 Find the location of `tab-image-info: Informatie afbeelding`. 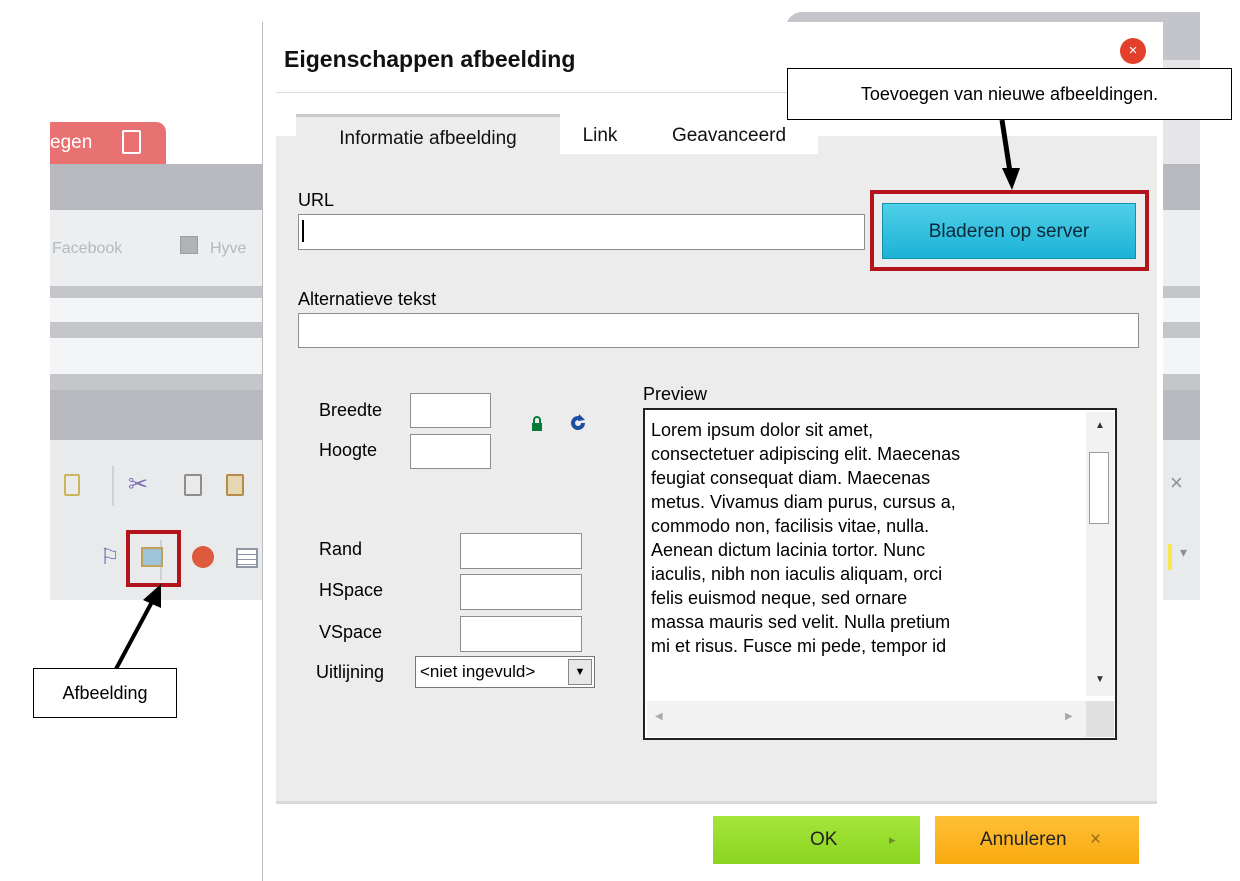

tab-image-info: Informatie afbeelding is located at coordinates (428, 135).